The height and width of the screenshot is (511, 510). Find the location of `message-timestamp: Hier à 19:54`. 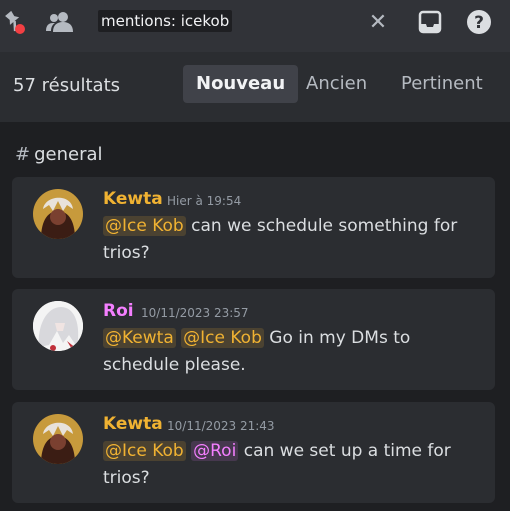

message-timestamp: Hier à 19:54 is located at coordinates (204, 201).